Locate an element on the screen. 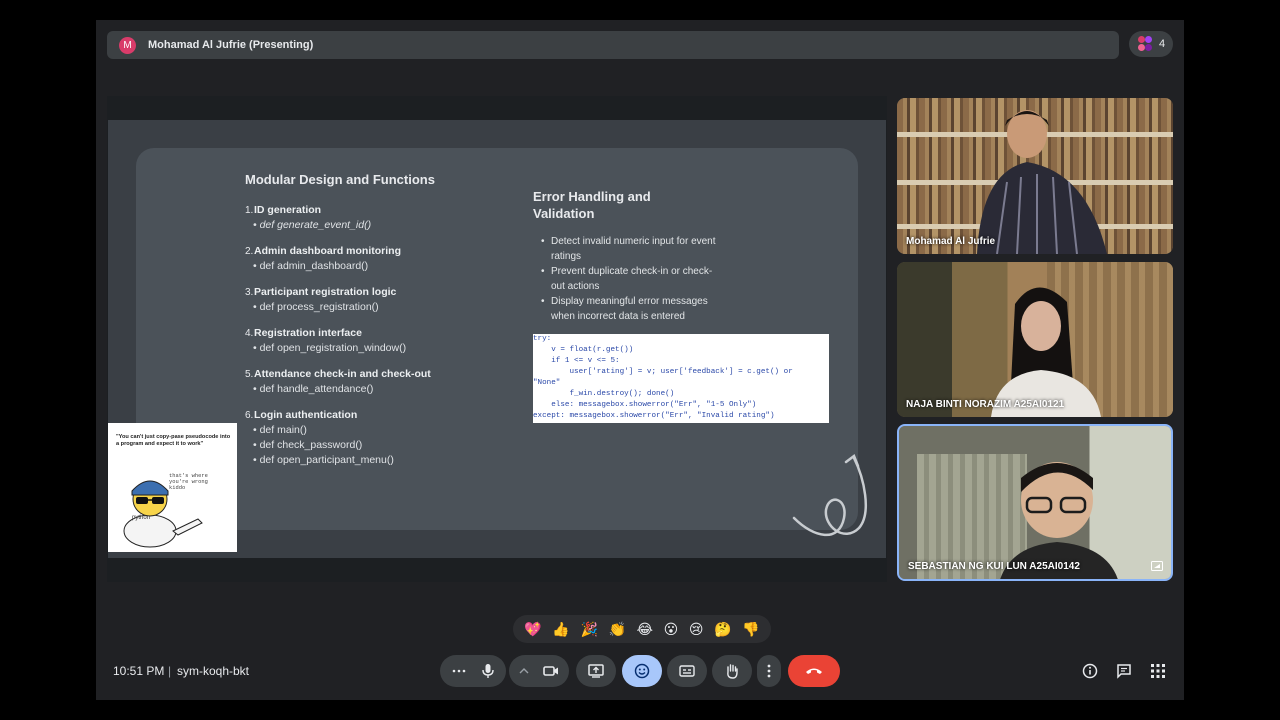 This screenshot has height=720, width=1280. raise-hand-button is located at coordinates (732, 671).